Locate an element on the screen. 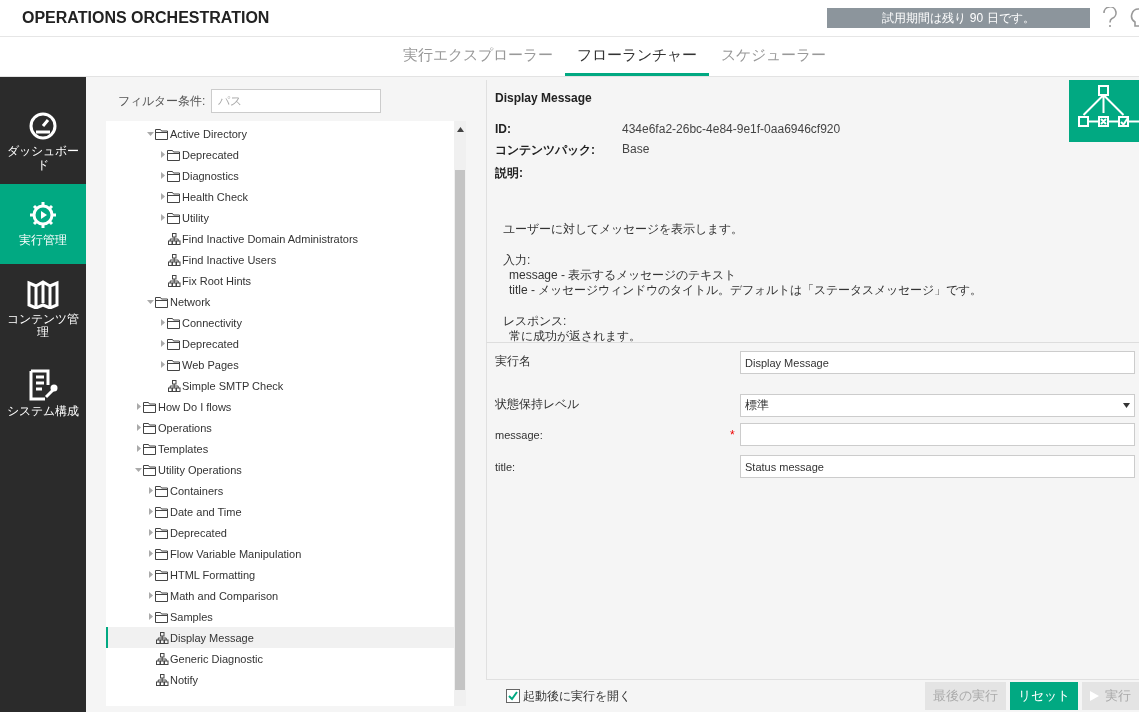 This screenshot has width=1139, height=712. tree-item: Health Check is located at coordinates (280, 196).